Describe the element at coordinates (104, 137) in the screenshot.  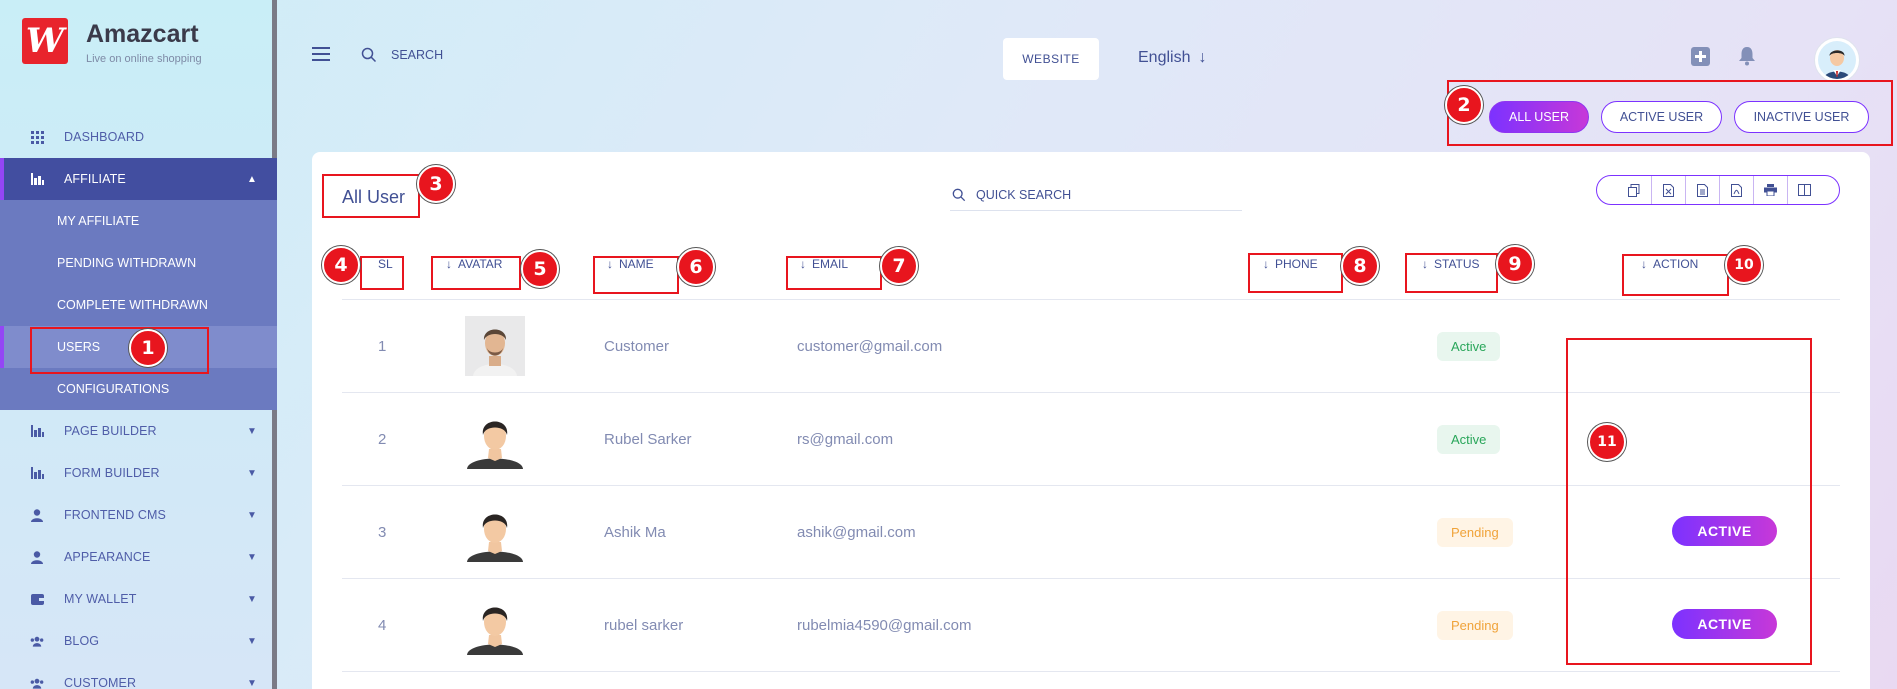
I see `sidebar-item-label: DASHBOARD` at that location.